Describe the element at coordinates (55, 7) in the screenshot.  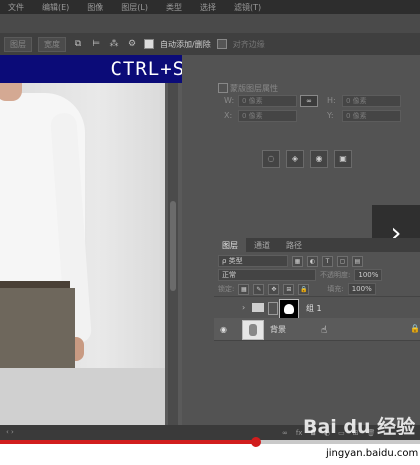
I see `menu-item-edit: 编辑(E)` at that location.